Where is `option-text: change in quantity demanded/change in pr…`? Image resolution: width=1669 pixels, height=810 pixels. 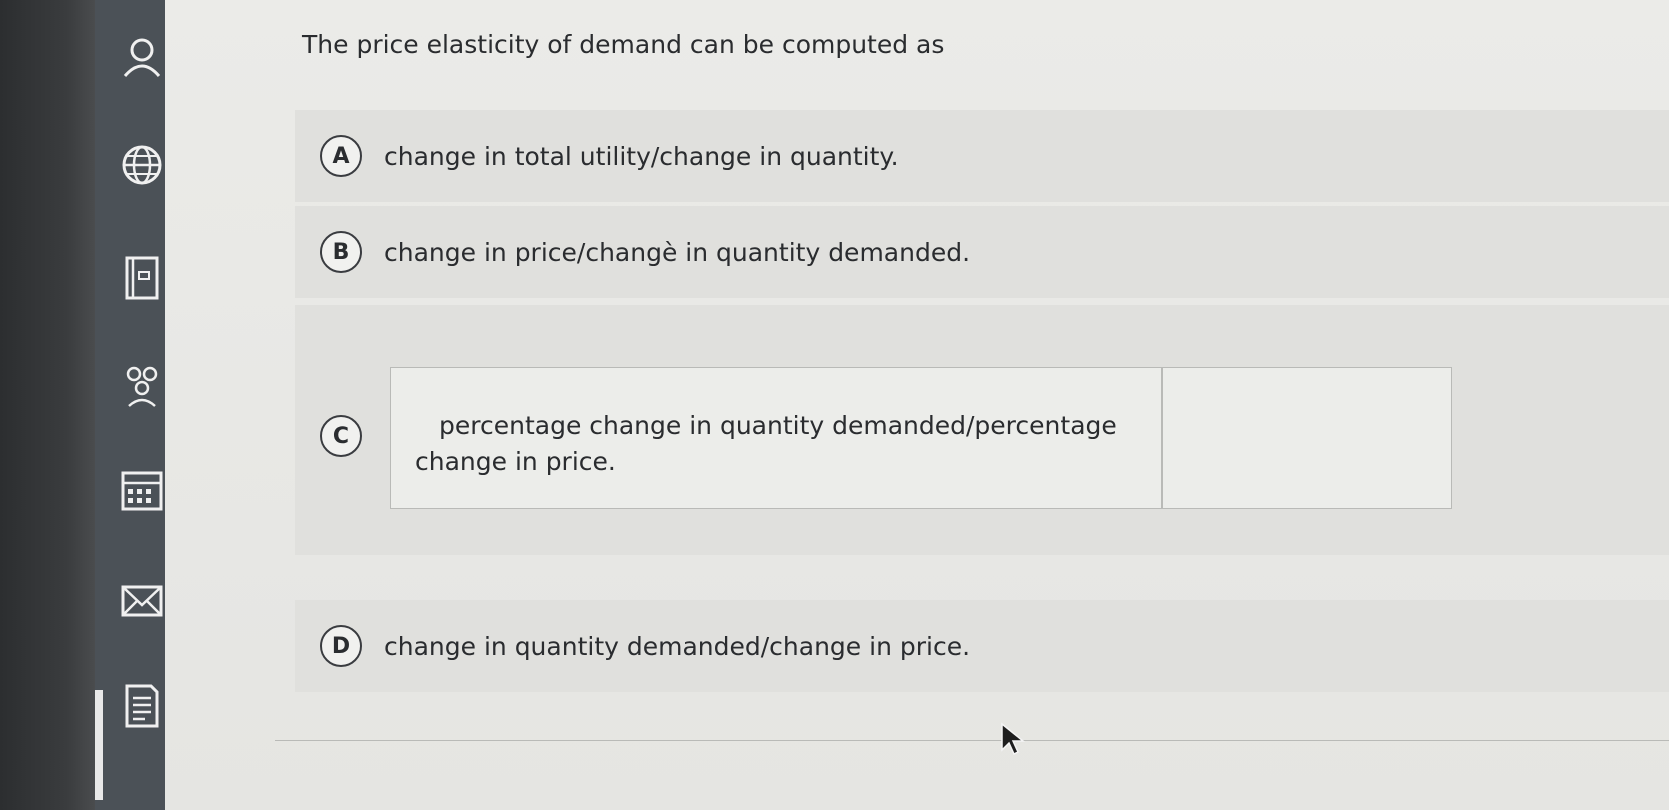
option-text: change in quantity demanded/change in pr… is located at coordinates (677, 646).